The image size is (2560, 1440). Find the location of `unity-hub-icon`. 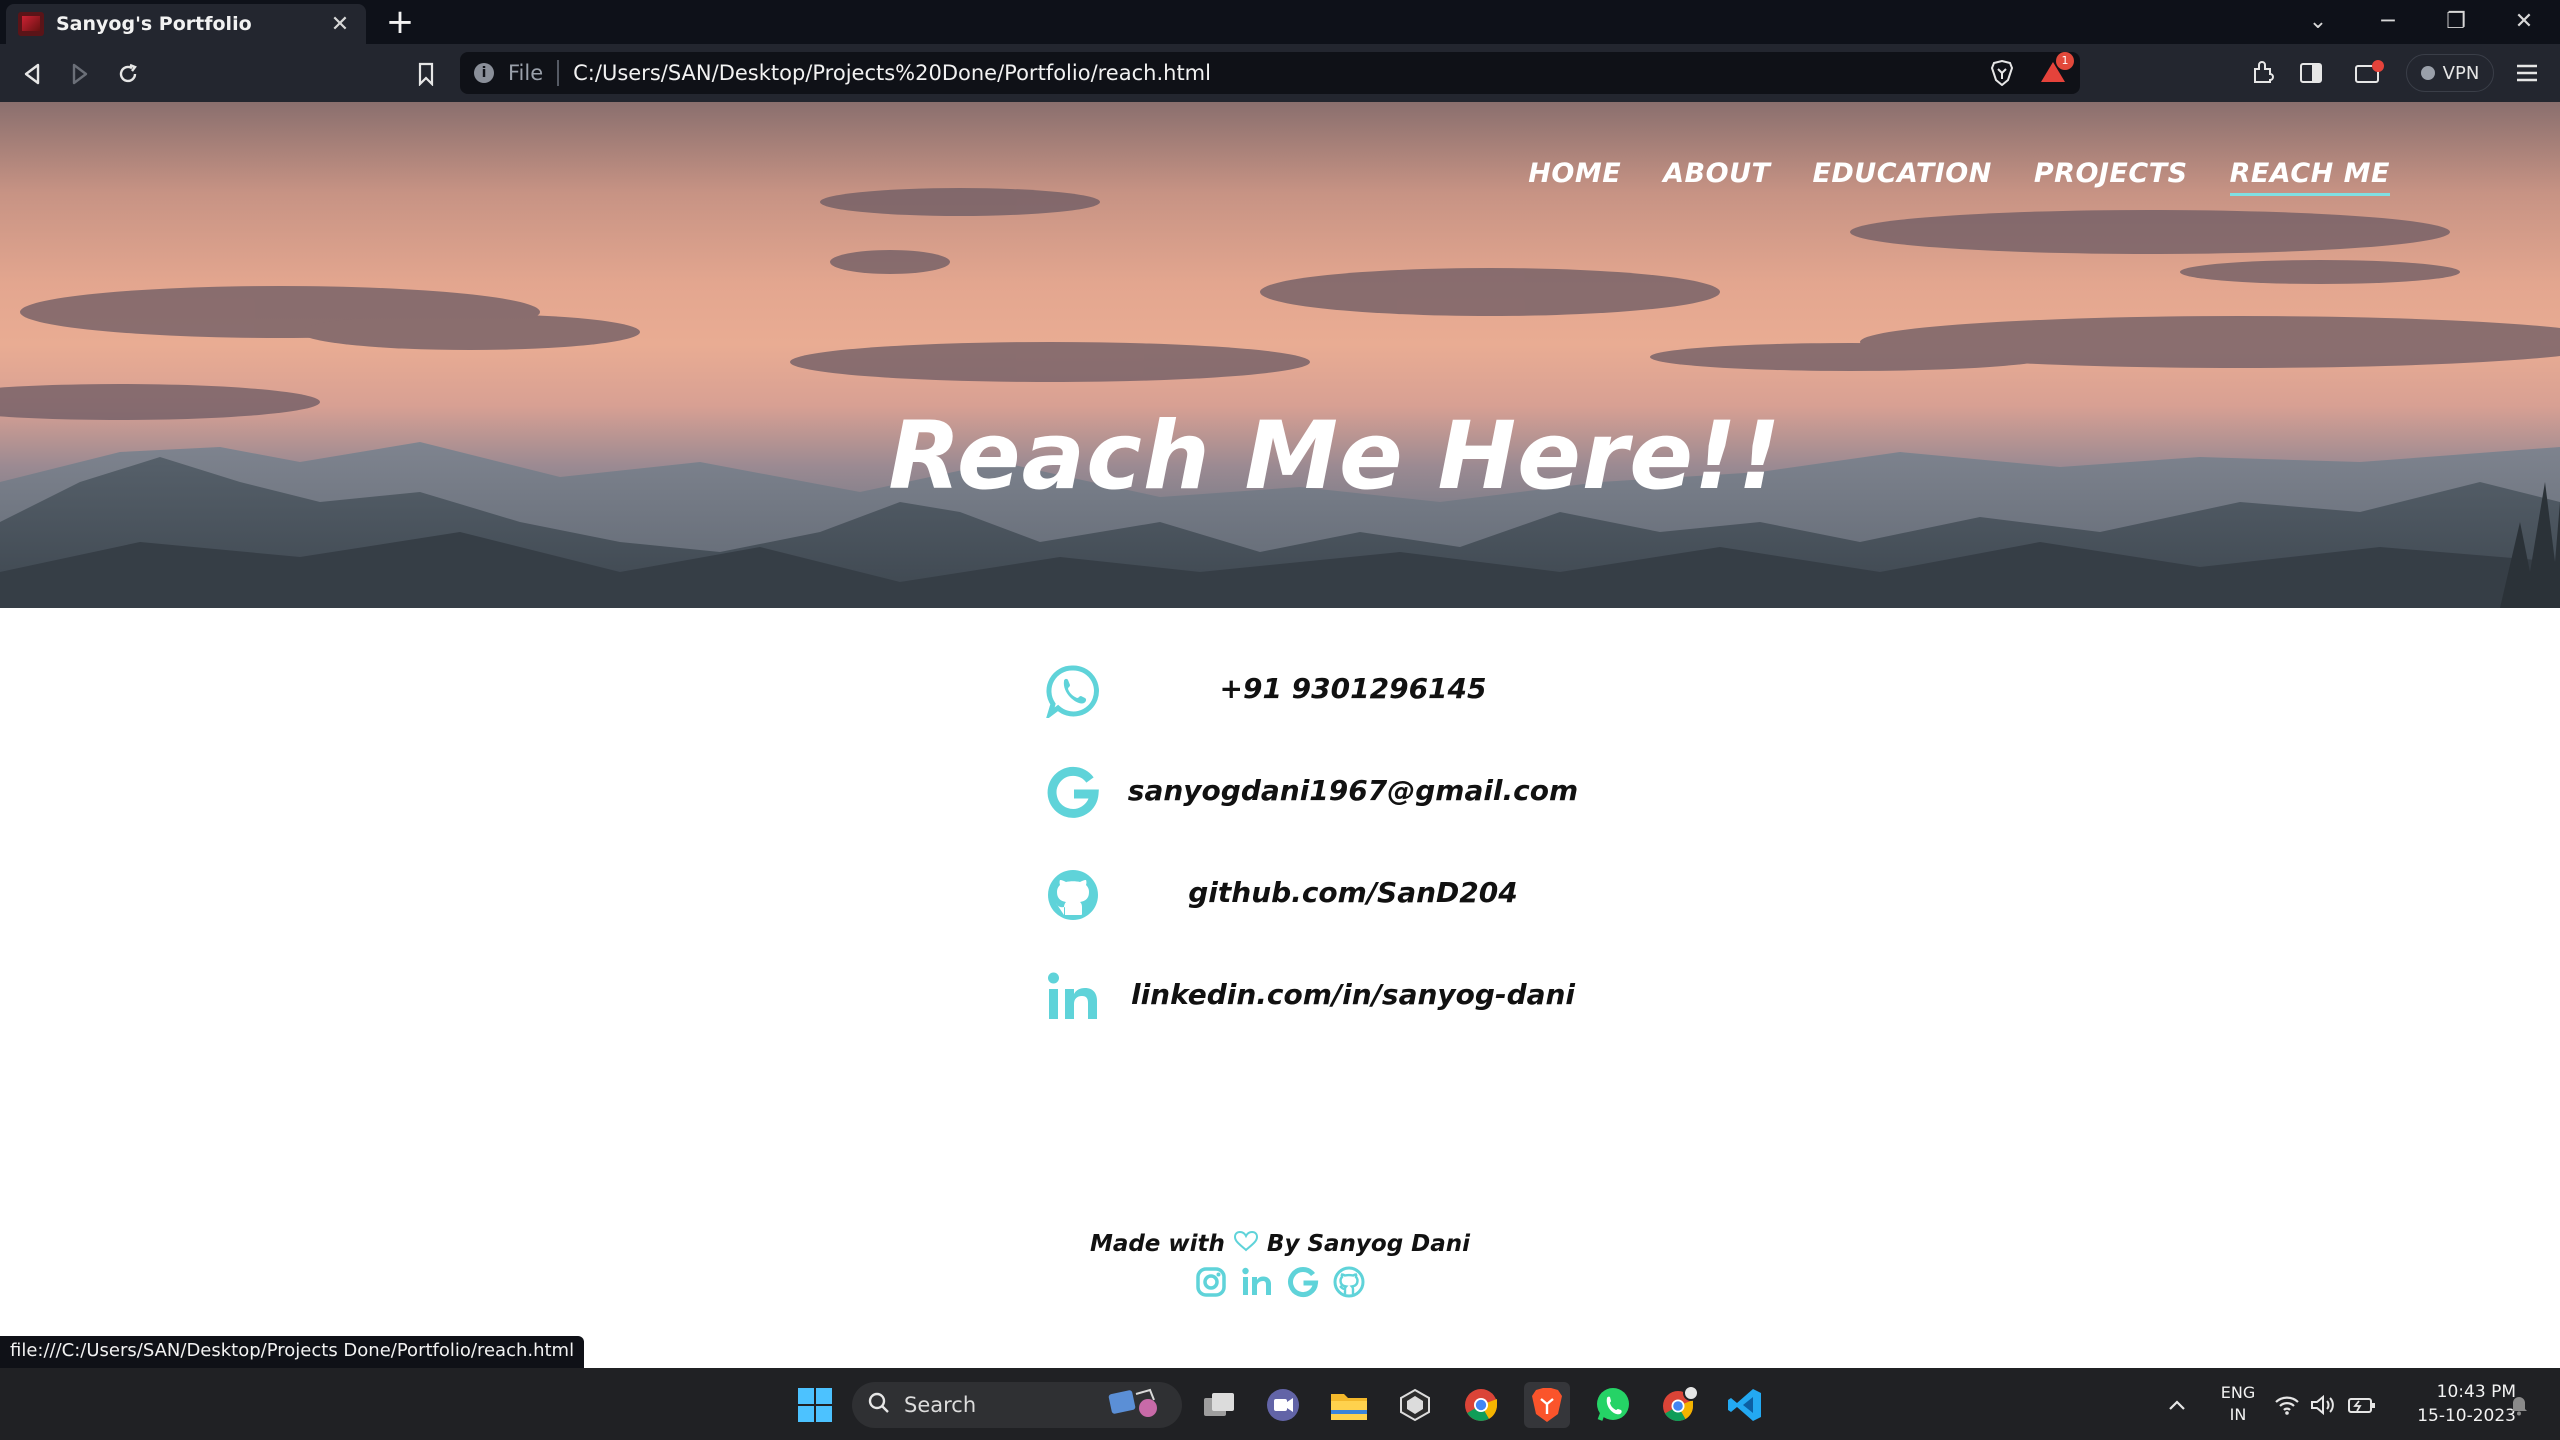

unity-hub-icon is located at coordinates (1415, 1405).